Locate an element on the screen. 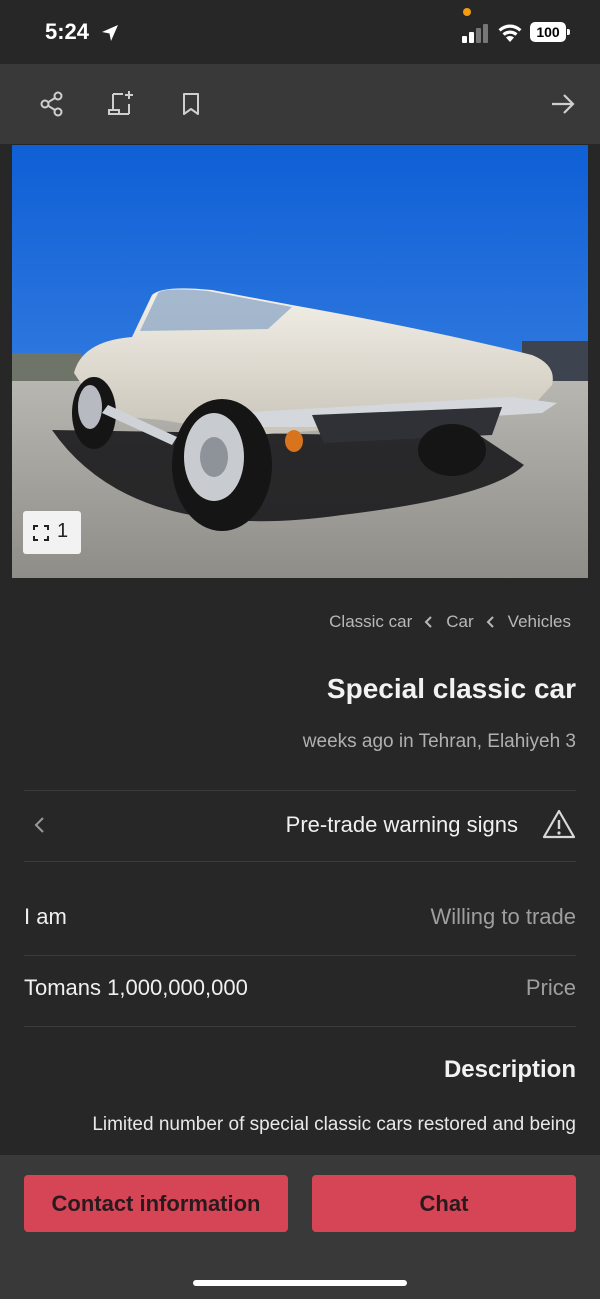 This screenshot has height=1299, width=600. description-title: Description is located at coordinates (509, 1069).